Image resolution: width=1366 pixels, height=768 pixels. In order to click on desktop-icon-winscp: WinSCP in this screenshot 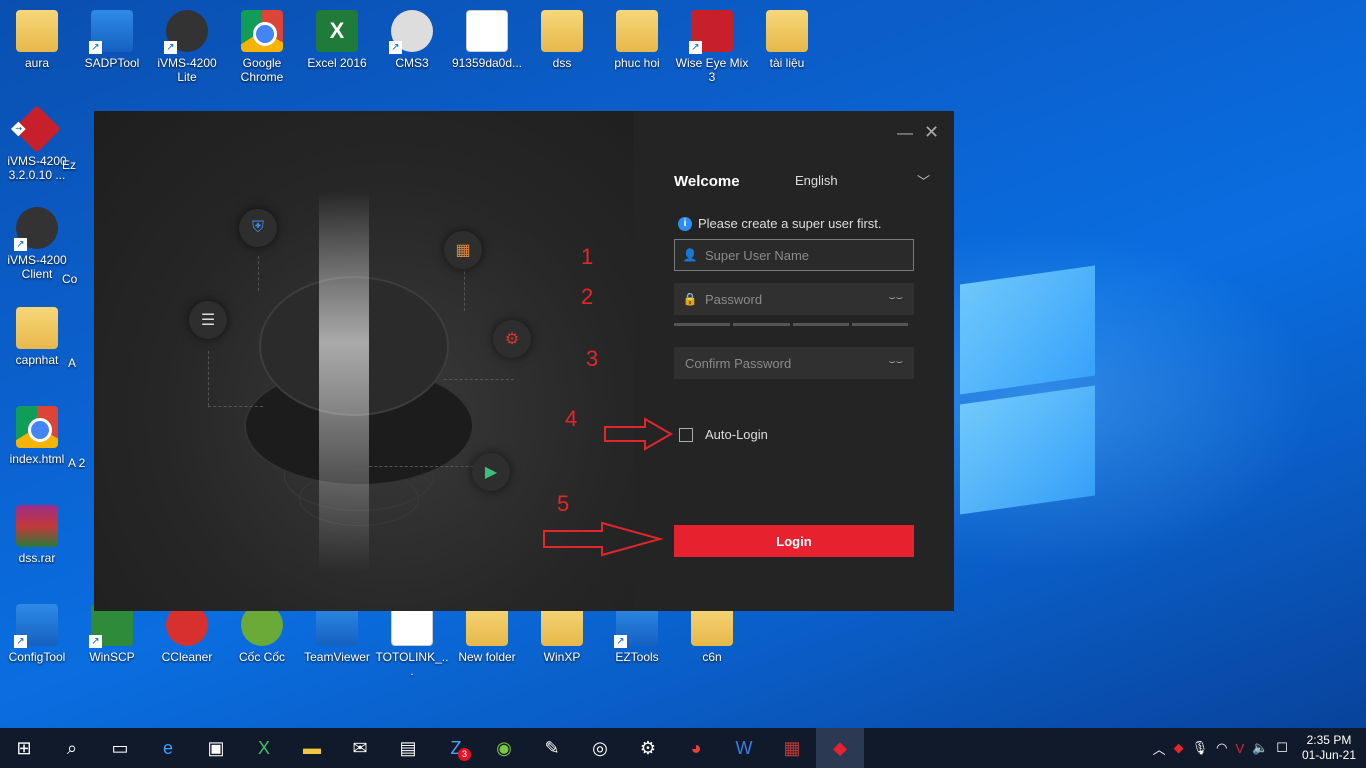, I will do `click(112, 634)`.